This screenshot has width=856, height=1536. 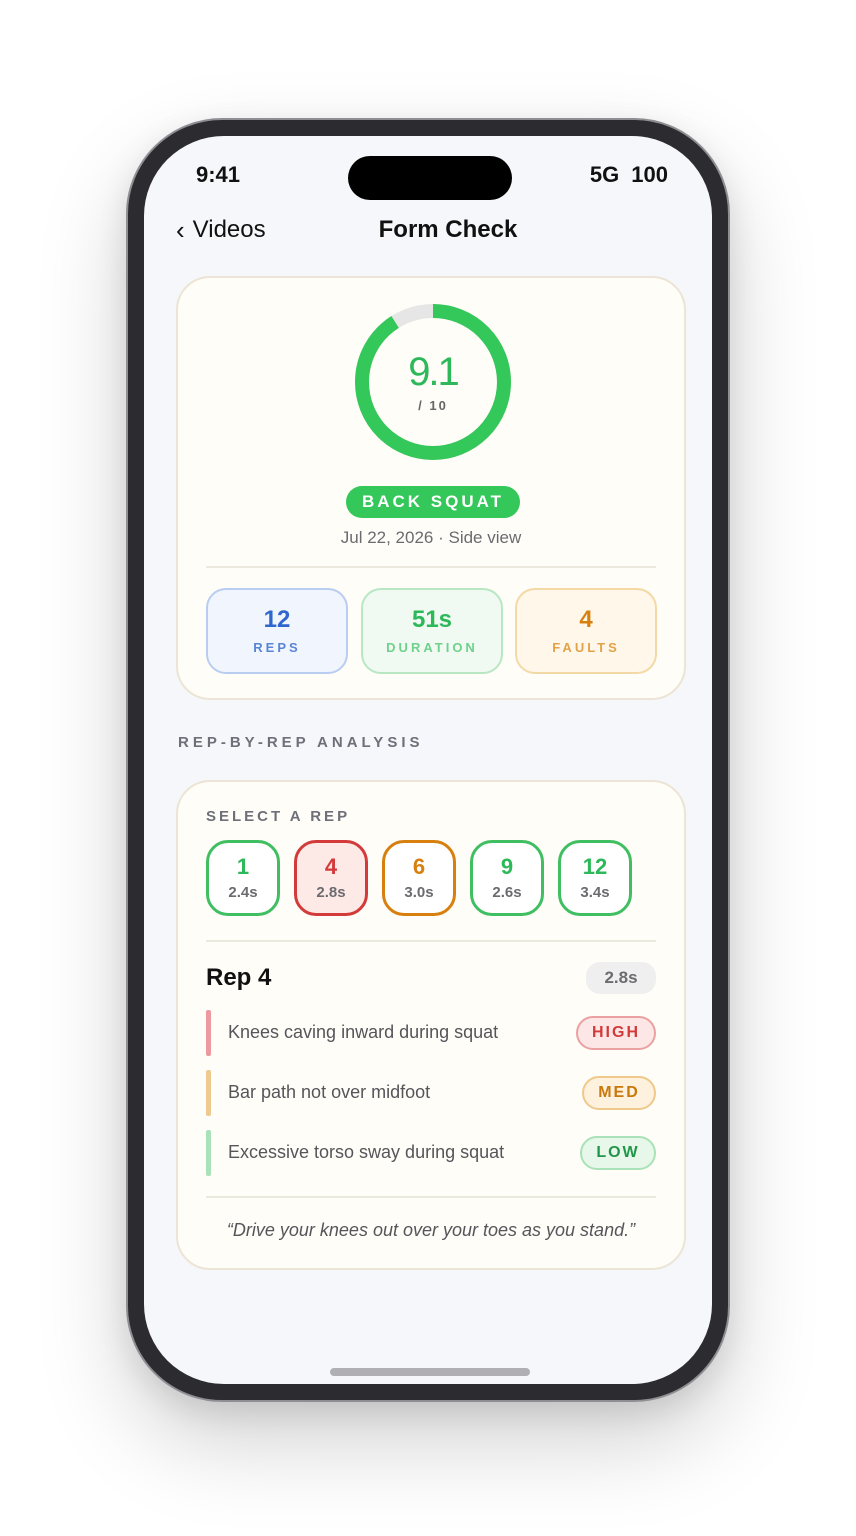 I want to click on stat-duration-label: DURATION, so click(x=432, y=647).